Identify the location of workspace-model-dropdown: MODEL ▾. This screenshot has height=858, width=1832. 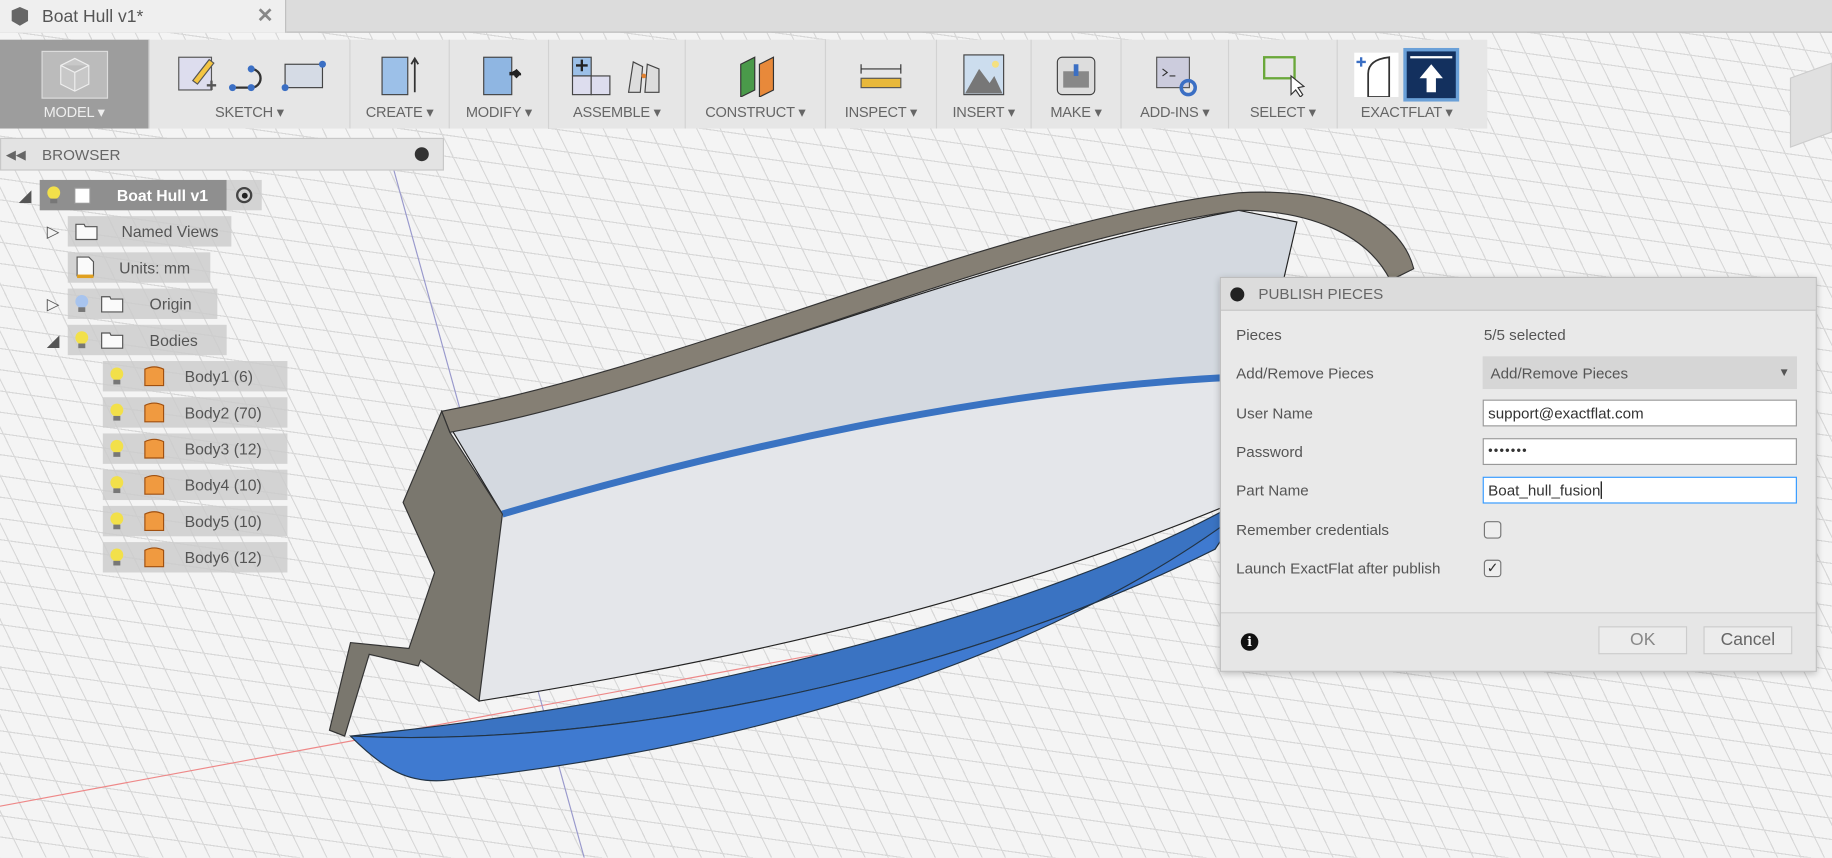
(75, 84).